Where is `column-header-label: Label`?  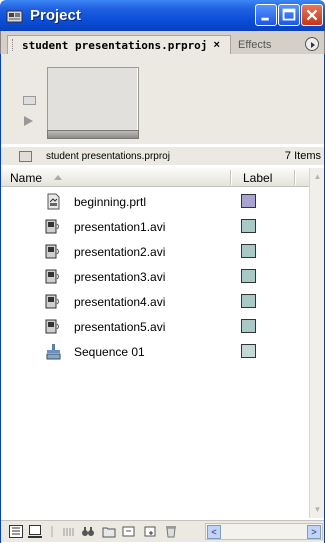 column-header-label: Label is located at coordinates (257, 178).